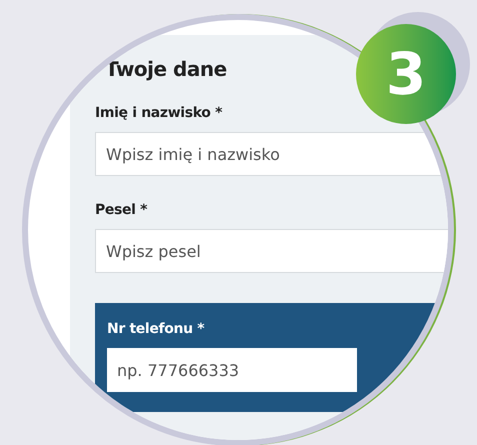  I want to click on field-label: Nr telefonu *, so click(156, 329).